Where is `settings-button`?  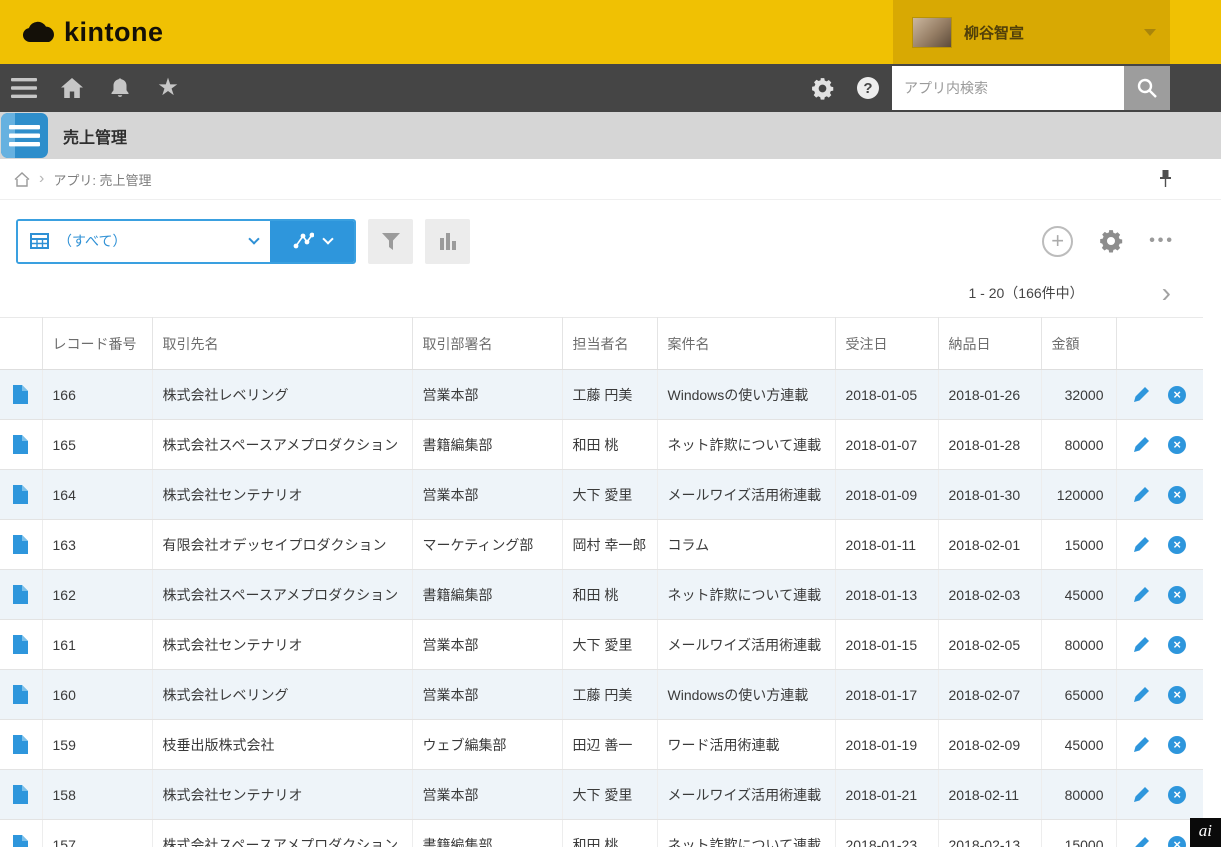
settings-button is located at coordinates (822, 88).